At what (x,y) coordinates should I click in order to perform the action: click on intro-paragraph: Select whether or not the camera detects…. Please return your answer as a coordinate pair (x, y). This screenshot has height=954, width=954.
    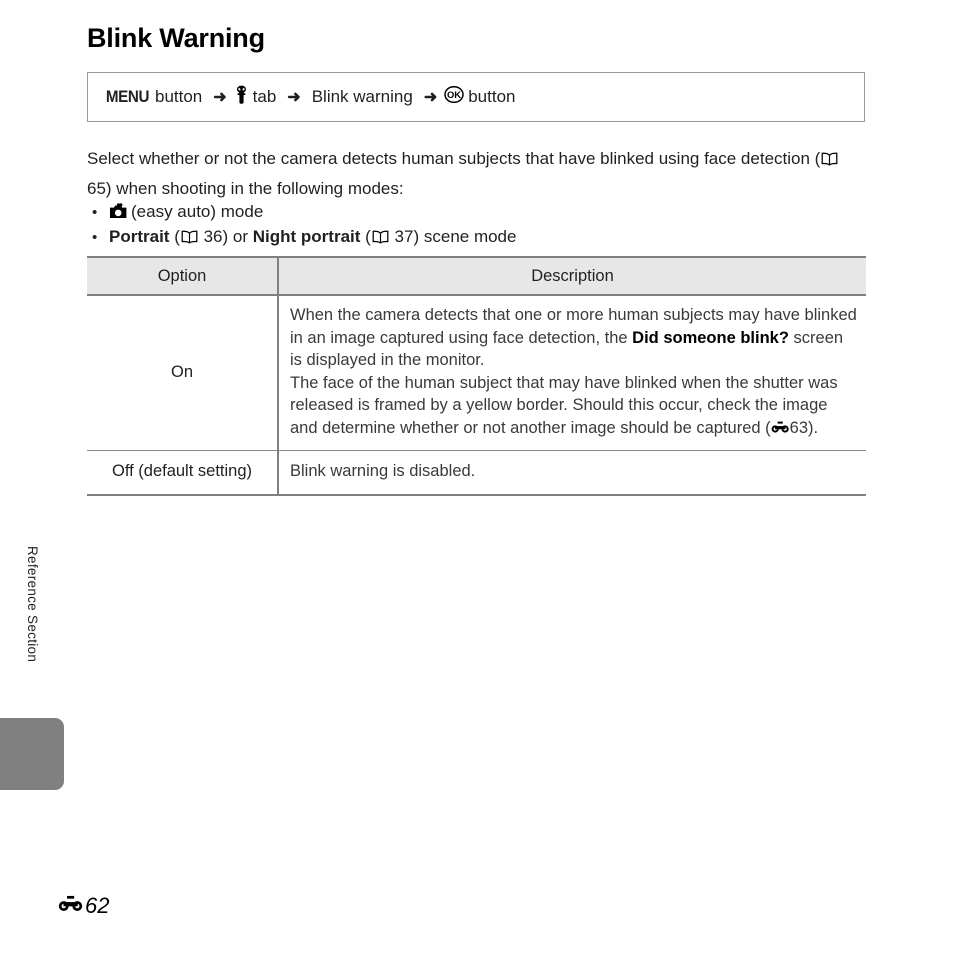
    Looking at the image, I should click on (467, 174).